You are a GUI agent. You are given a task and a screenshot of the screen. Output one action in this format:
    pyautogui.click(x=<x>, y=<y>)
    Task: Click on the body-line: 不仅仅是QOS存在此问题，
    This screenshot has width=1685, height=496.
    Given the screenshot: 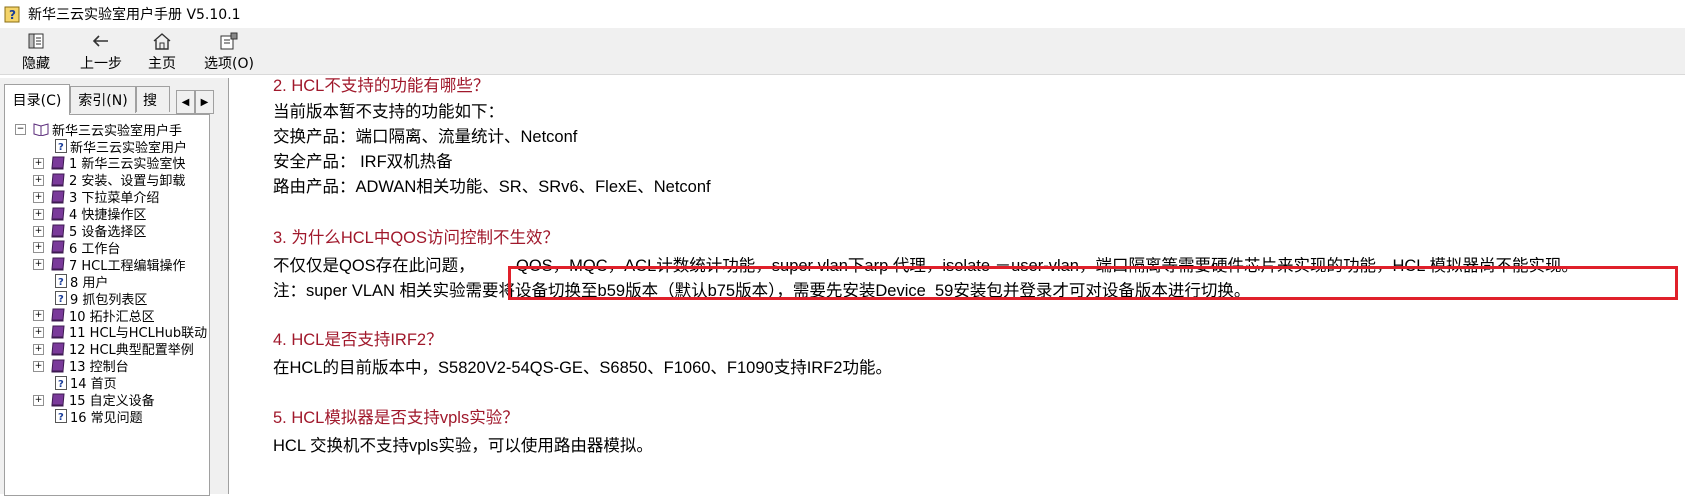 What is the action you would take?
    pyautogui.click(x=374, y=266)
    